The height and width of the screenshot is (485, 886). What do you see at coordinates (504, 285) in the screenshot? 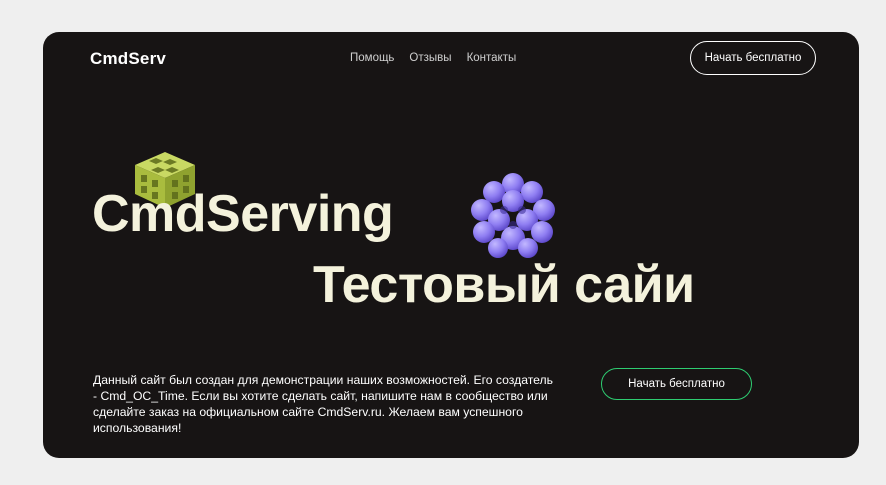
I see `hero-title-line2: Тестовый сайи` at bounding box center [504, 285].